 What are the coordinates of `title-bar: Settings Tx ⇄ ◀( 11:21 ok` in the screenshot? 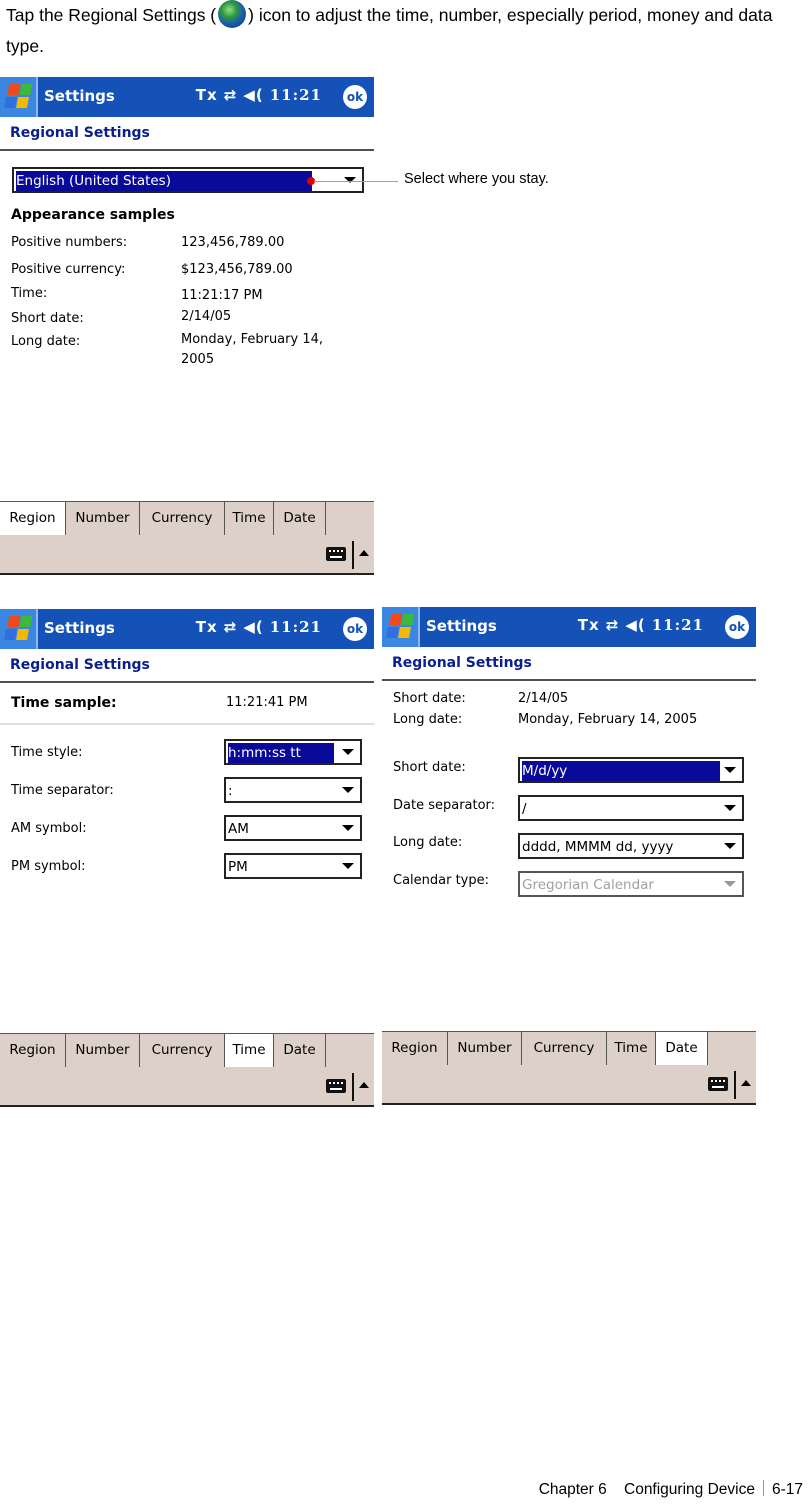 It's located at (187, 97).